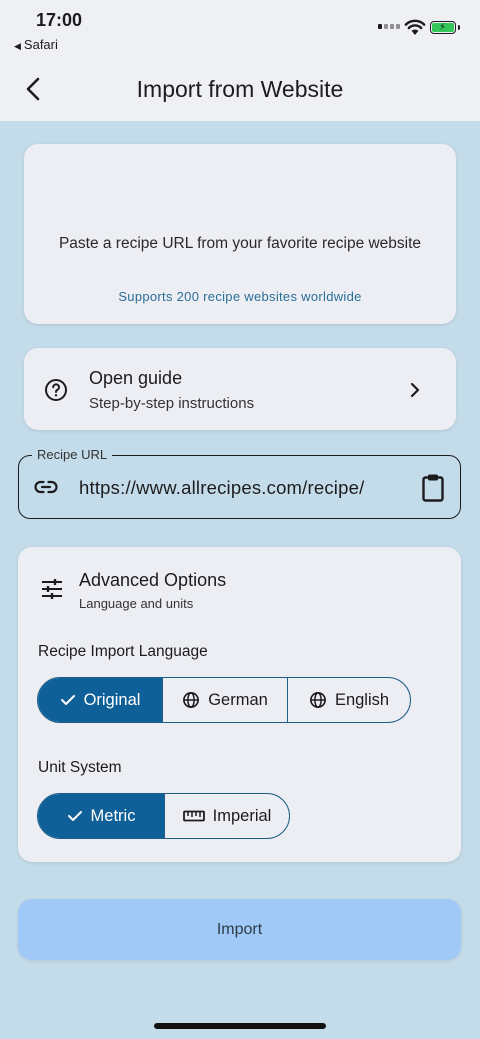 The width and height of the screenshot is (480, 1039). Describe the element at coordinates (59, 20) in the screenshot. I see `status-time: 17:00` at that location.